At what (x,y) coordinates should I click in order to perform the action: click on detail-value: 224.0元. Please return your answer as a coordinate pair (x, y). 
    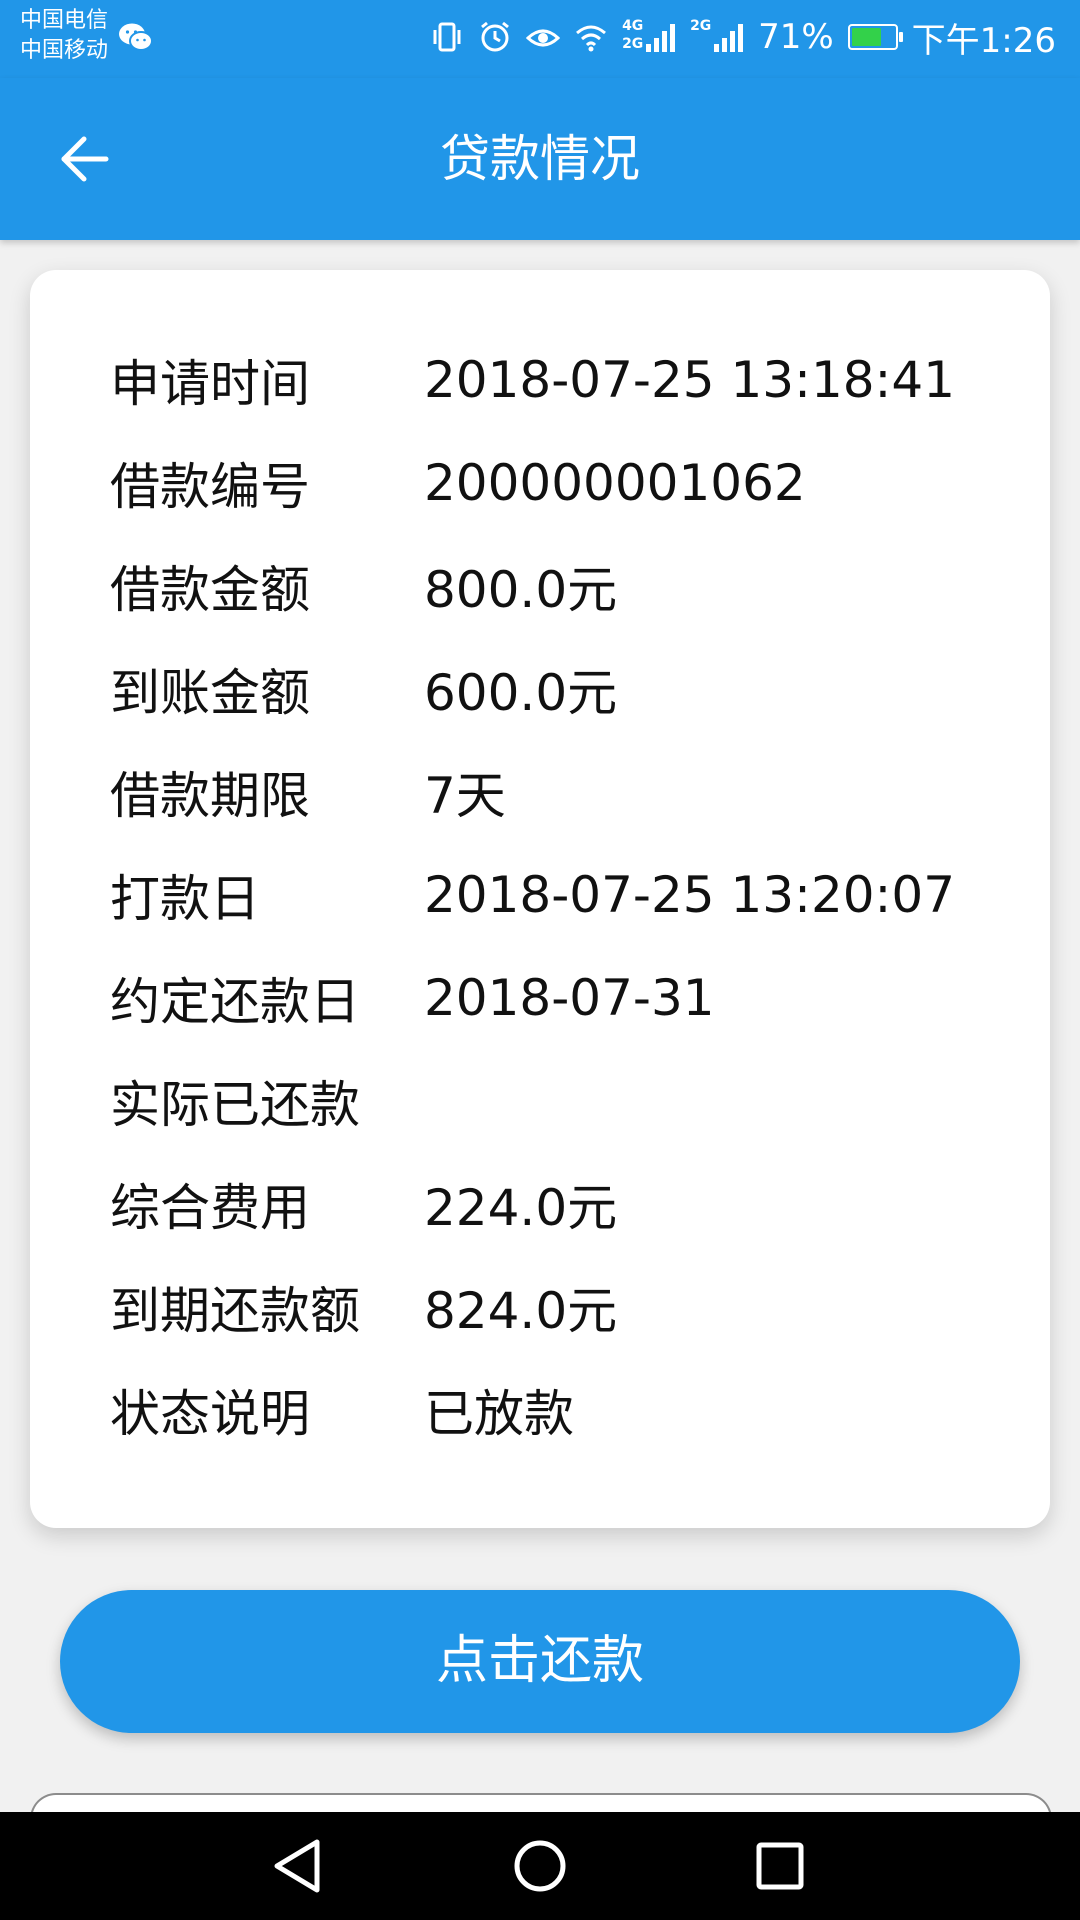
    Looking at the image, I should click on (521, 1207).